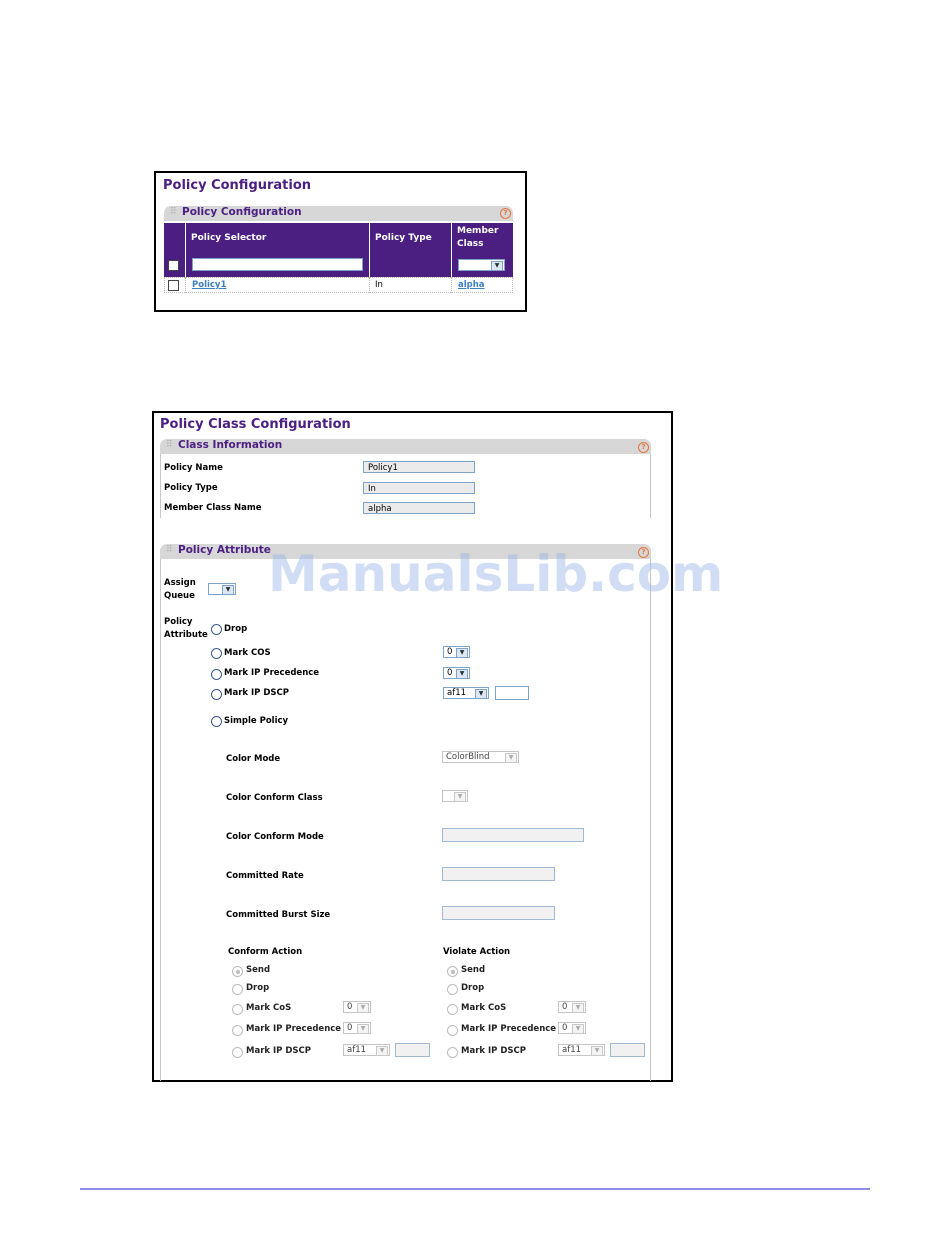 Image resolution: width=950 pixels, height=1254 pixels. I want to click on policy-name-field: Policy1, so click(419, 467).